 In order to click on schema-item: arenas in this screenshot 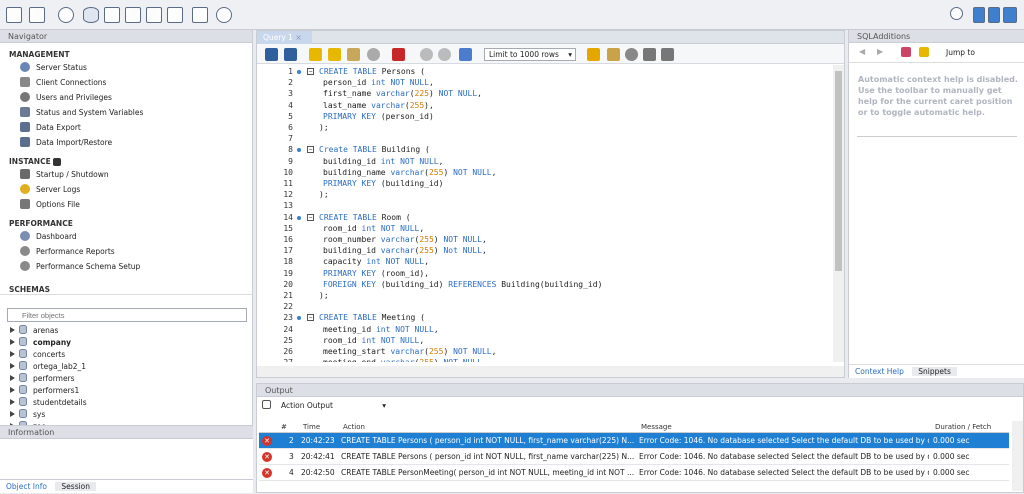, I will do `click(126, 331)`.